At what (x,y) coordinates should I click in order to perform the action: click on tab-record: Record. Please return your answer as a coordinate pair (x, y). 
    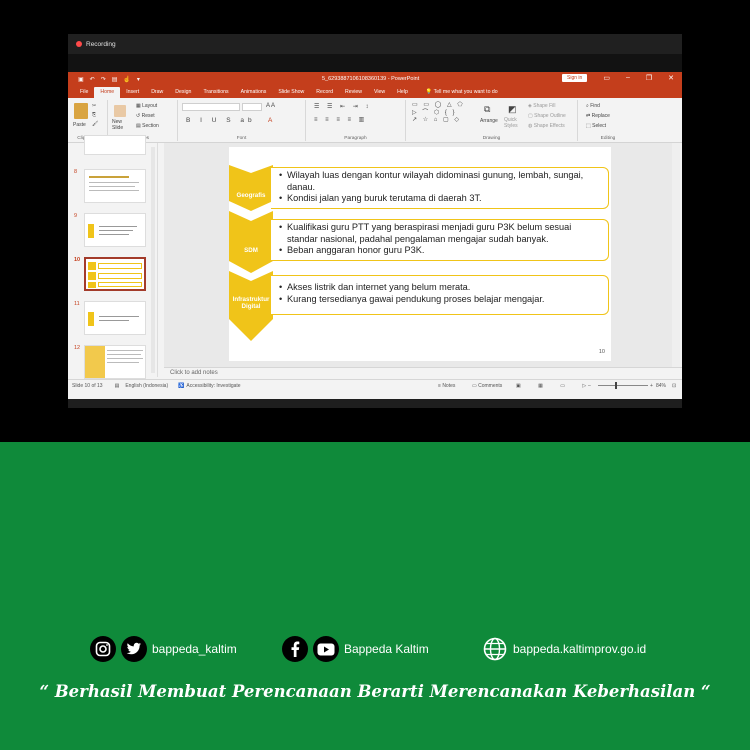
    Looking at the image, I should click on (324, 92).